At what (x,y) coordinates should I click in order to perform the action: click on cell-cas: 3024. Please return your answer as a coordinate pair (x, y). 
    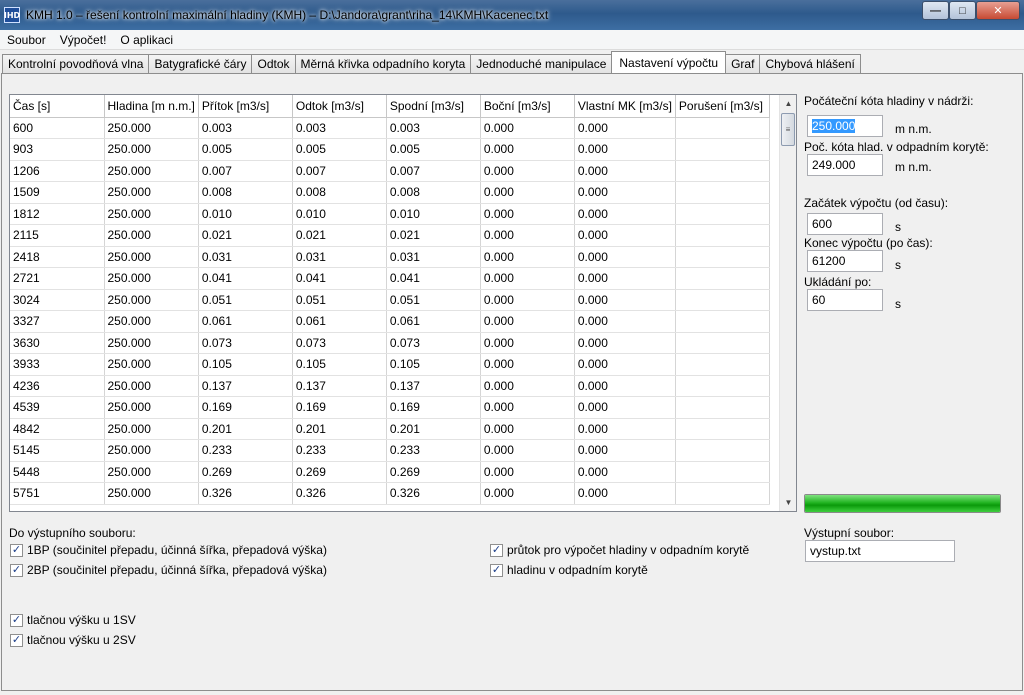
    Looking at the image, I should click on (57, 300).